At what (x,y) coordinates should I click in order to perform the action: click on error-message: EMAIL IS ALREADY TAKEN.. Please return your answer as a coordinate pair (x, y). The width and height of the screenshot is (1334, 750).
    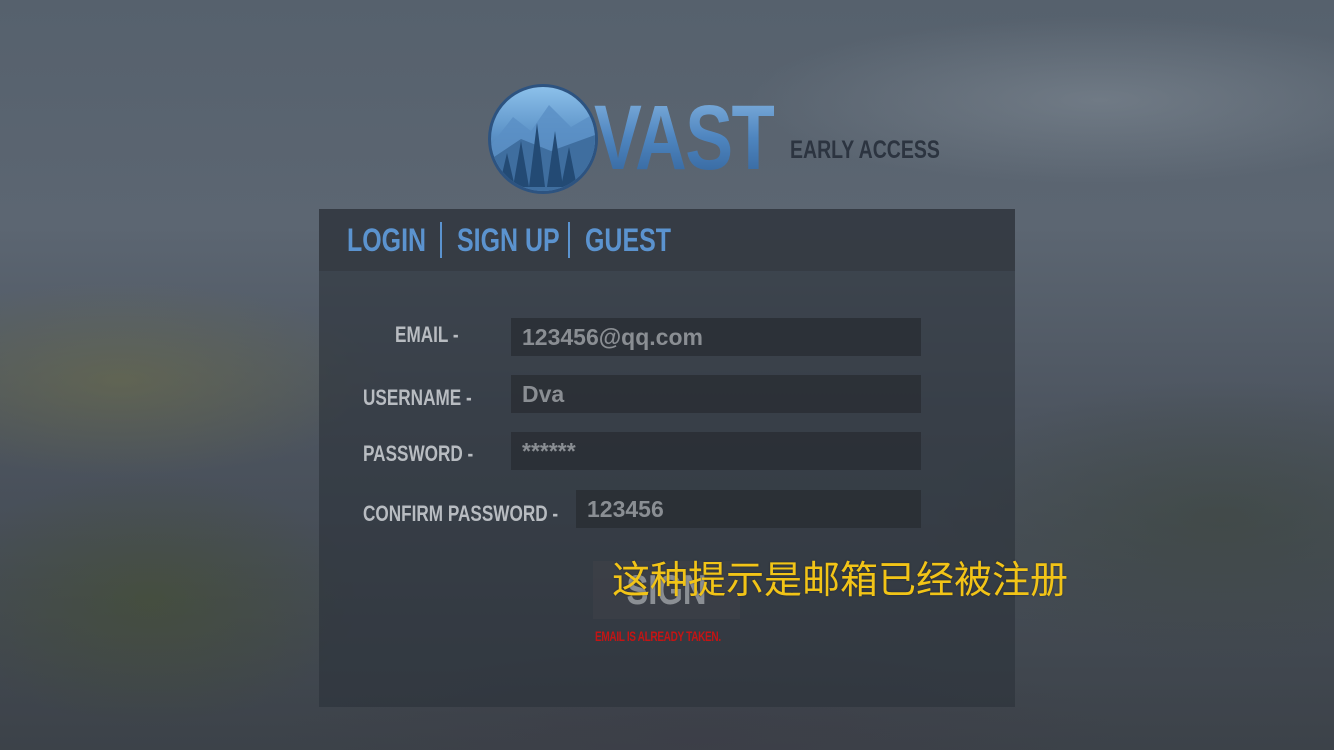
    Looking at the image, I should click on (658, 636).